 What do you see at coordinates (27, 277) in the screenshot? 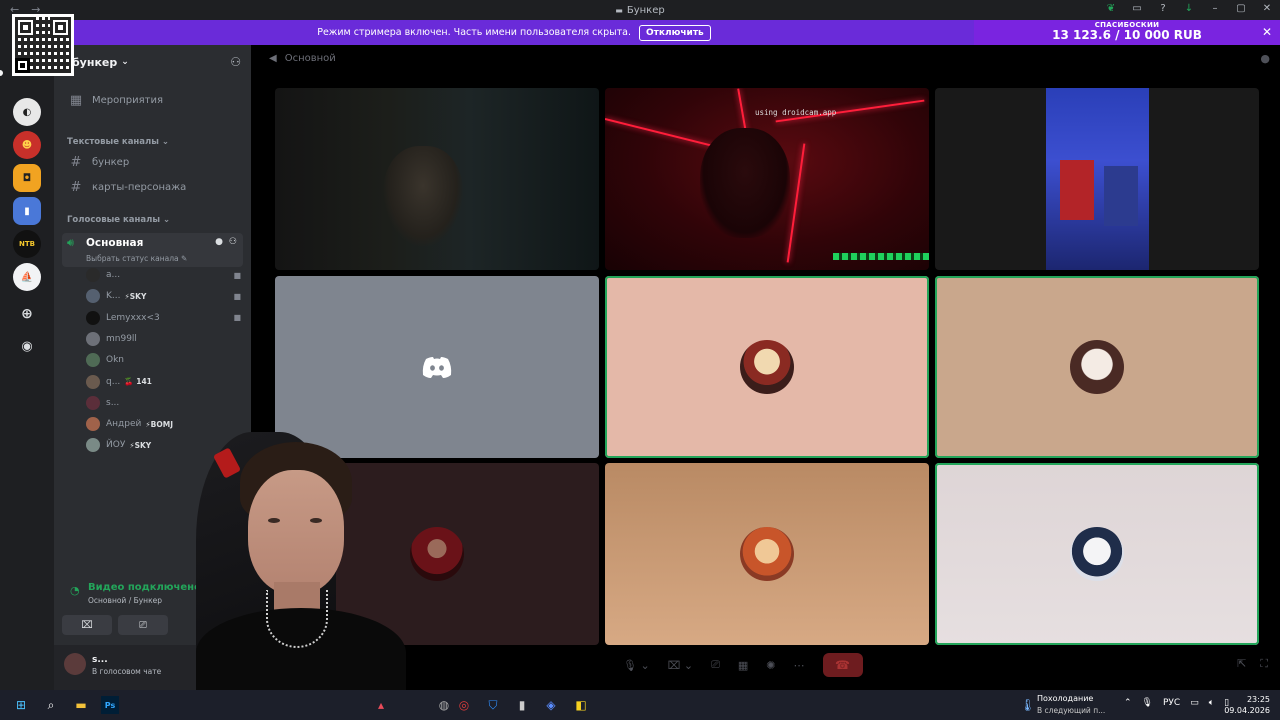
I see `server-icon-ship: ⛵` at bounding box center [27, 277].